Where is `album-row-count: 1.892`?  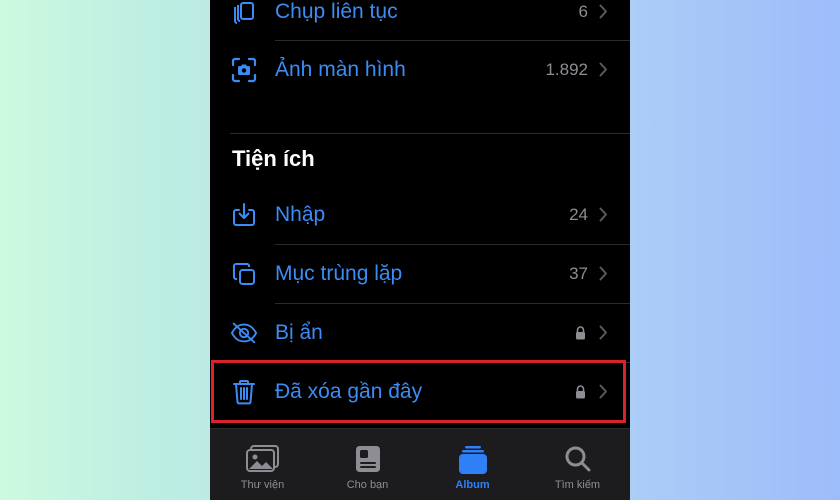 album-row-count: 1.892 is located at coordinates (566, 69).